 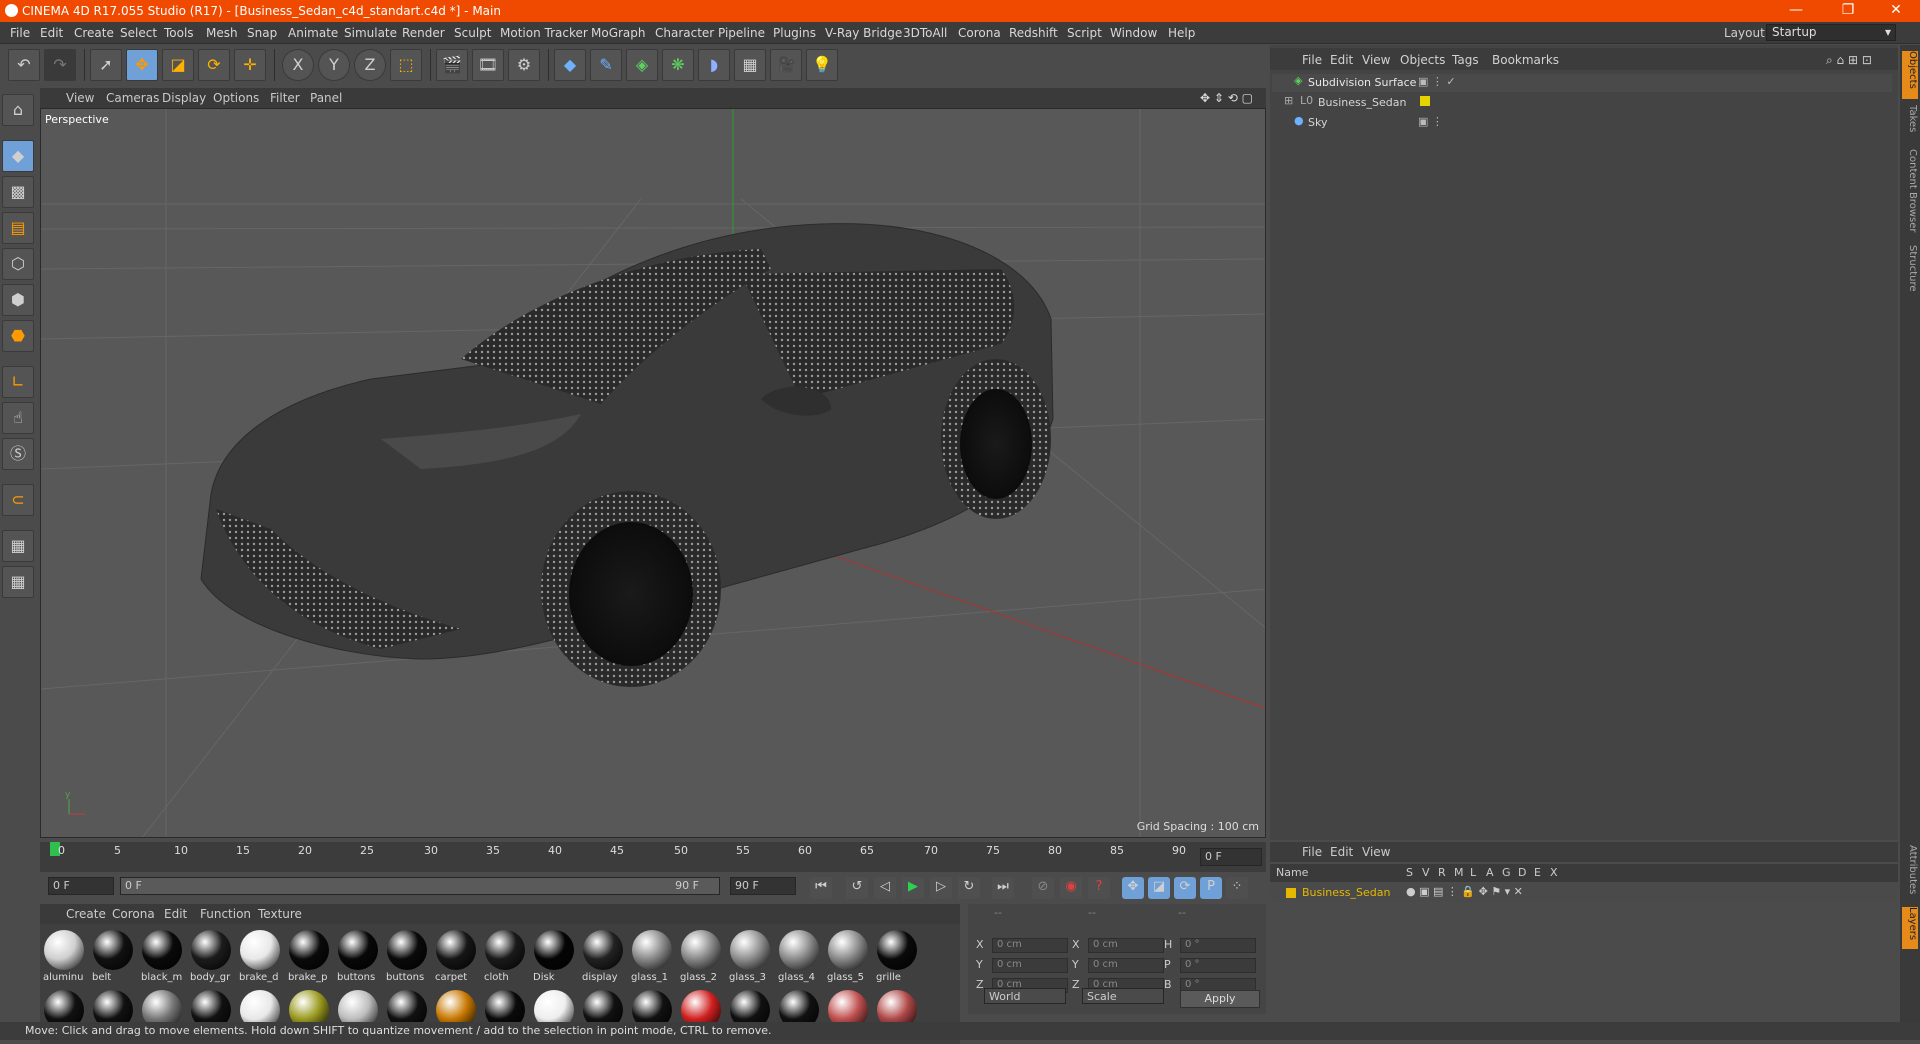 What do you see at coordinates (1159, 888) in the screenshot?
I see `key-scale-button: ◪` at bounding box center [1159, 888].